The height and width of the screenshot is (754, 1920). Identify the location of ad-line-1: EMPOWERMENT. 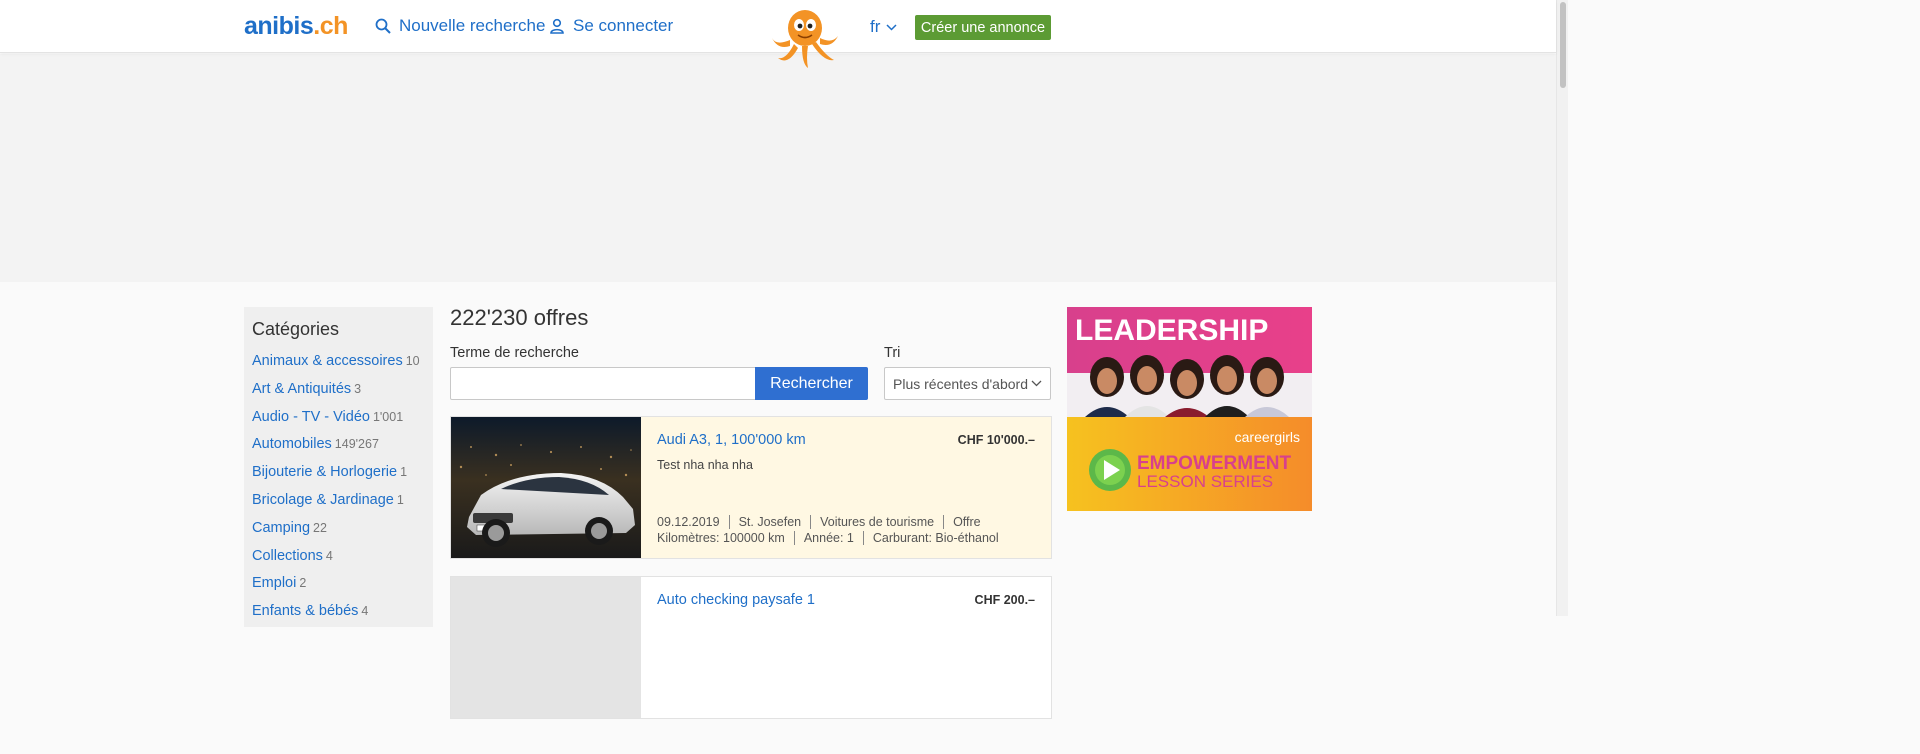
(1214, 463).